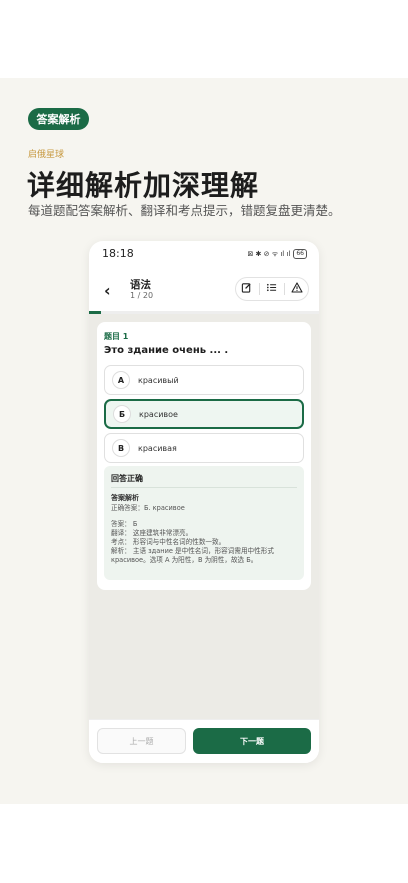  Describe the element at coordinates (204, 255) in the screenshot. I see `status-bar: 18:18 ⊠ ✱ ⊘ ᯤ ıl ıl 66` at that location.